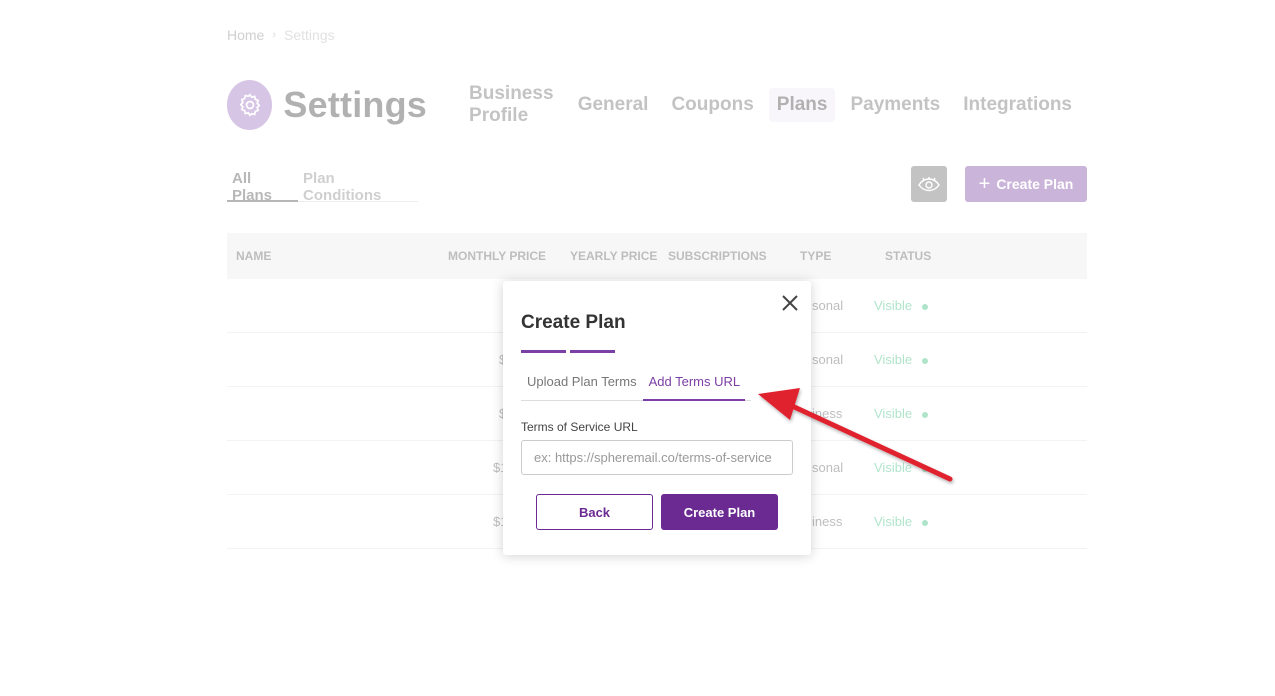 The image size is (1275, 696). Describe the element at coordinates (1017, 105) in the screenshot. I see `tab-integrations: Integrations` at that location.